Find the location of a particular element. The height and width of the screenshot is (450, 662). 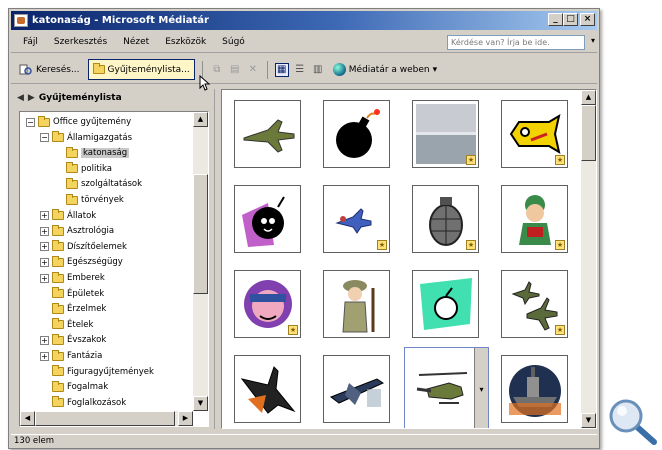

tree-item: katonaság is located at coordinates (92, 153).